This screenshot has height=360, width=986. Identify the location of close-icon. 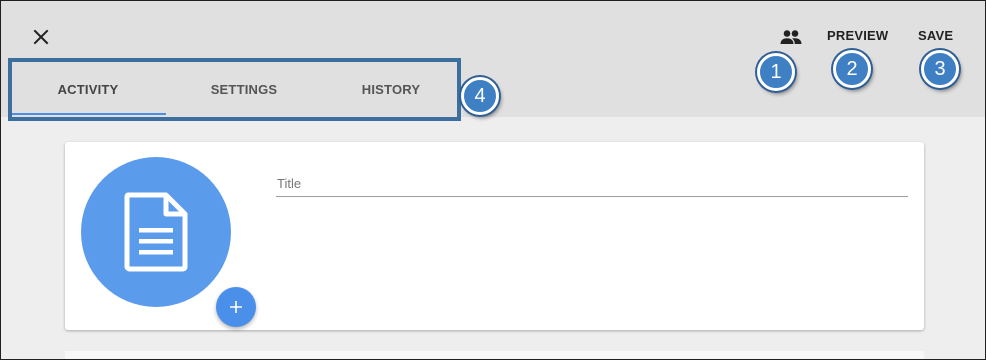
(41, 37).